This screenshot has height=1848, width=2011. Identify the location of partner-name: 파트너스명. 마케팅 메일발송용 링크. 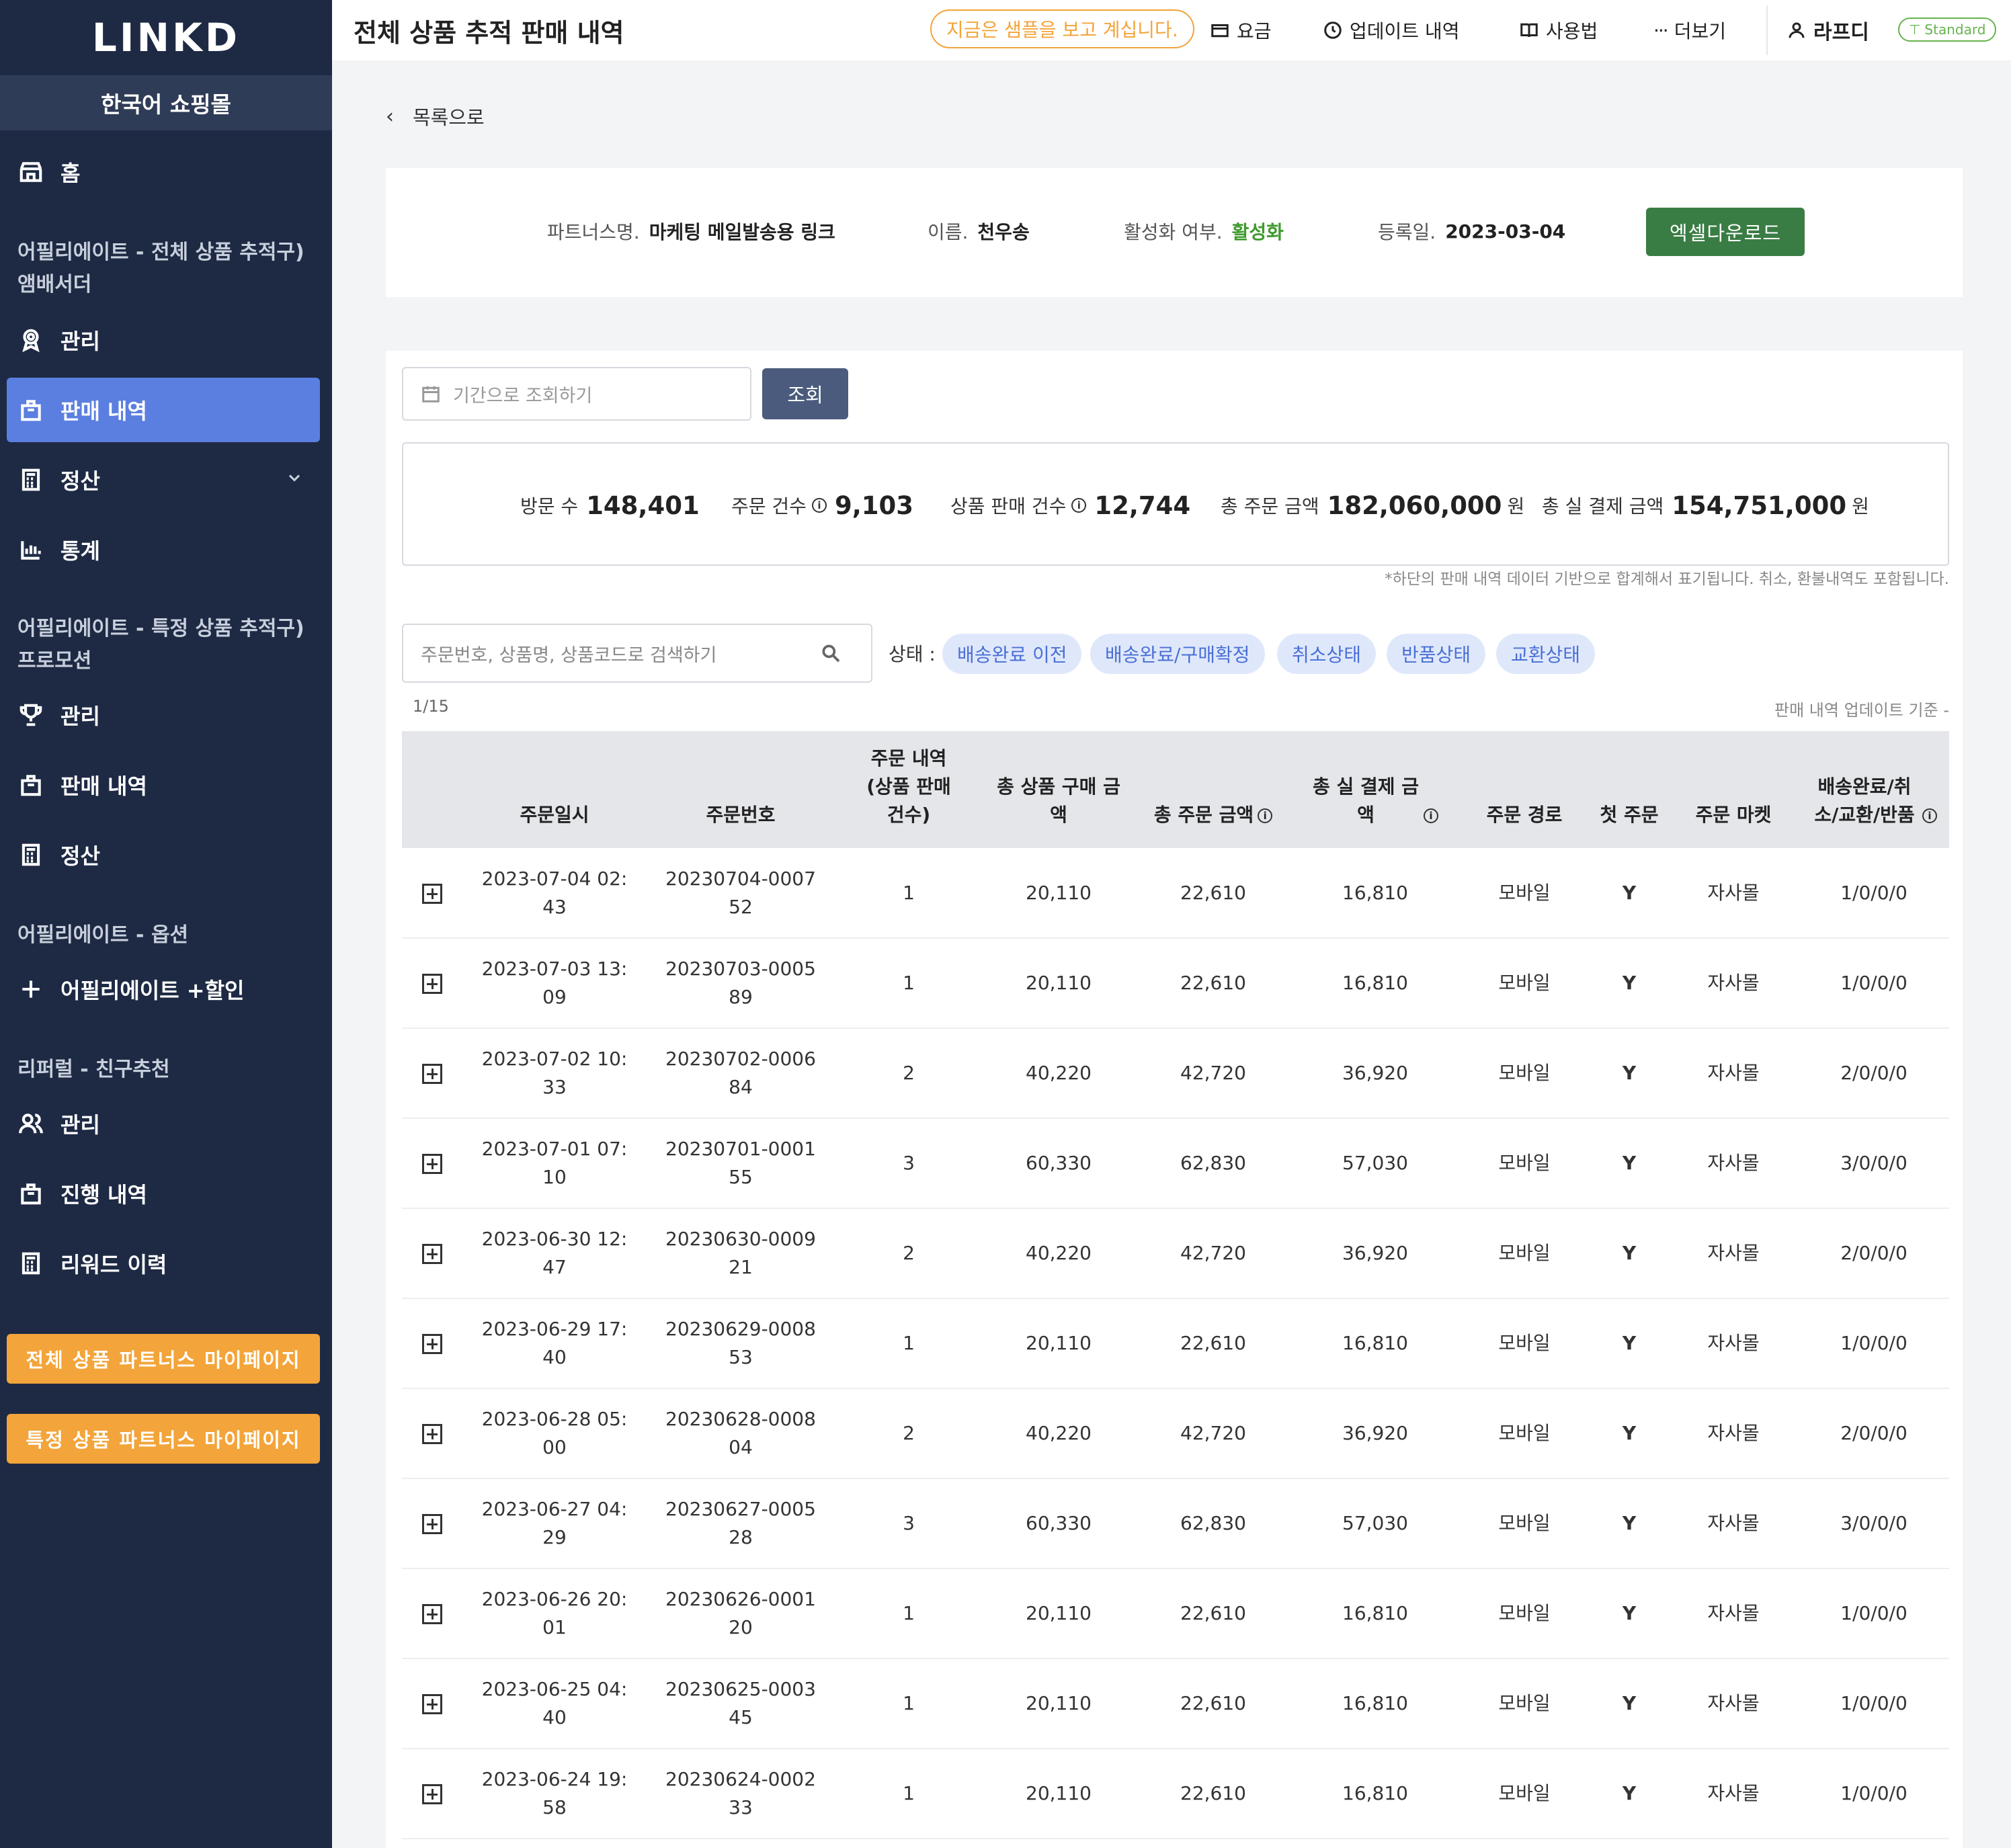
(691, 232).